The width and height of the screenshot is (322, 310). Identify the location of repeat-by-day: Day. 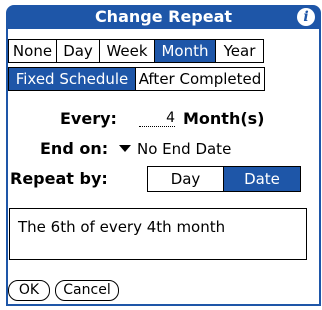
(186, 179).